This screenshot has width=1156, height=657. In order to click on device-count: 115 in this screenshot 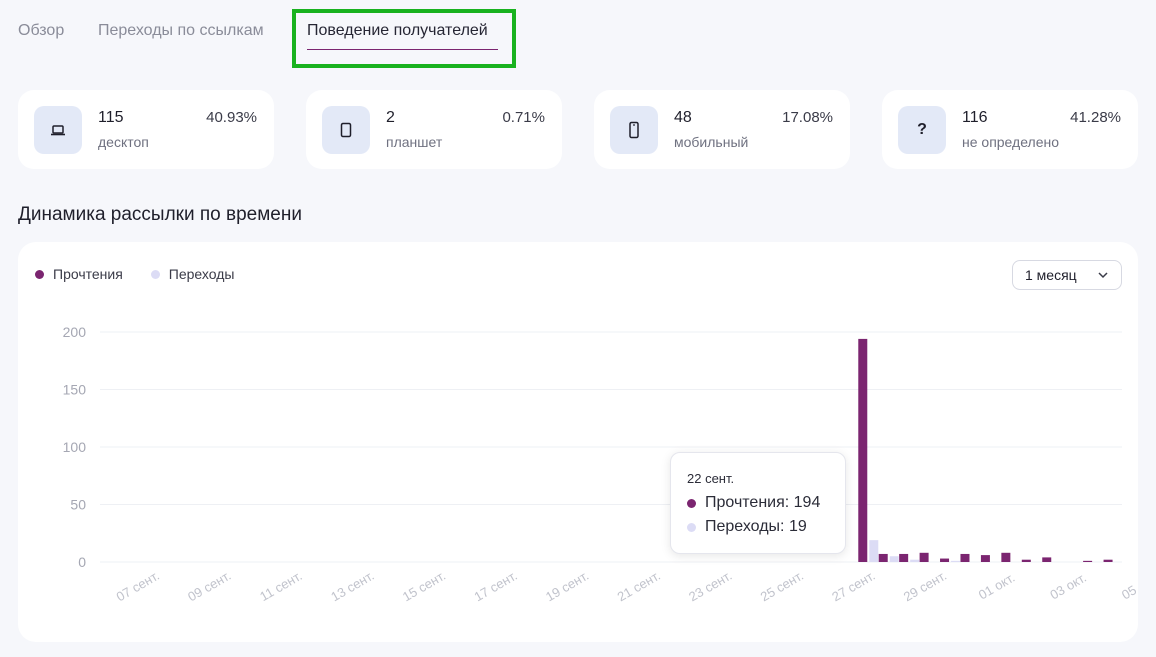, I will do `click(111, 117)`.